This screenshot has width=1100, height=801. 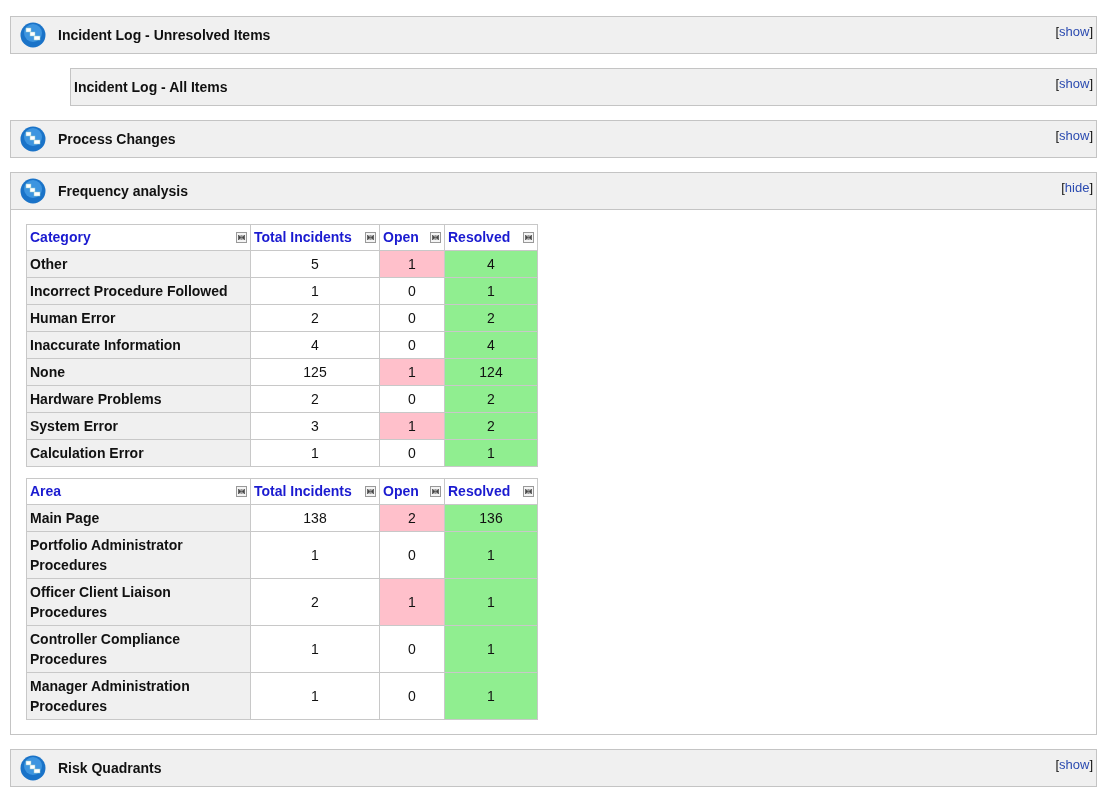 What do you see at coordinates (138, 649) in the screenshot?
I see `category-cell: Controller Compliance Procedures` at bounding box center [138, 649].